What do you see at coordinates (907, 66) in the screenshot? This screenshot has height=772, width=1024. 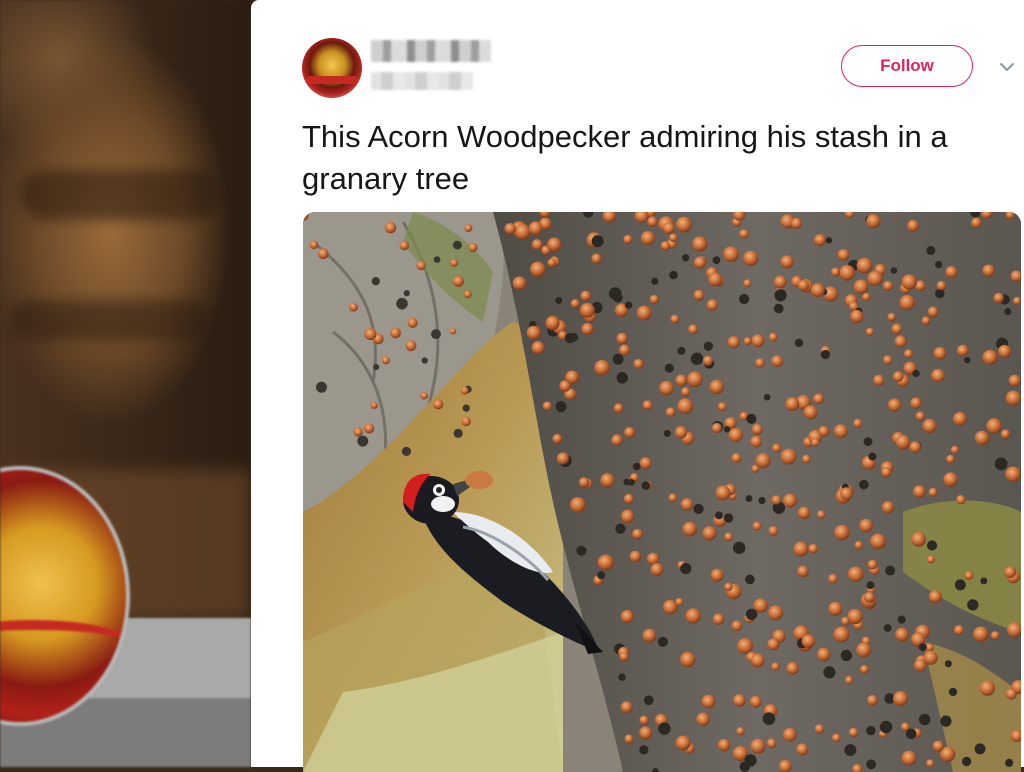 I see `follow-button: Follow` at bounding box center [907, 66].